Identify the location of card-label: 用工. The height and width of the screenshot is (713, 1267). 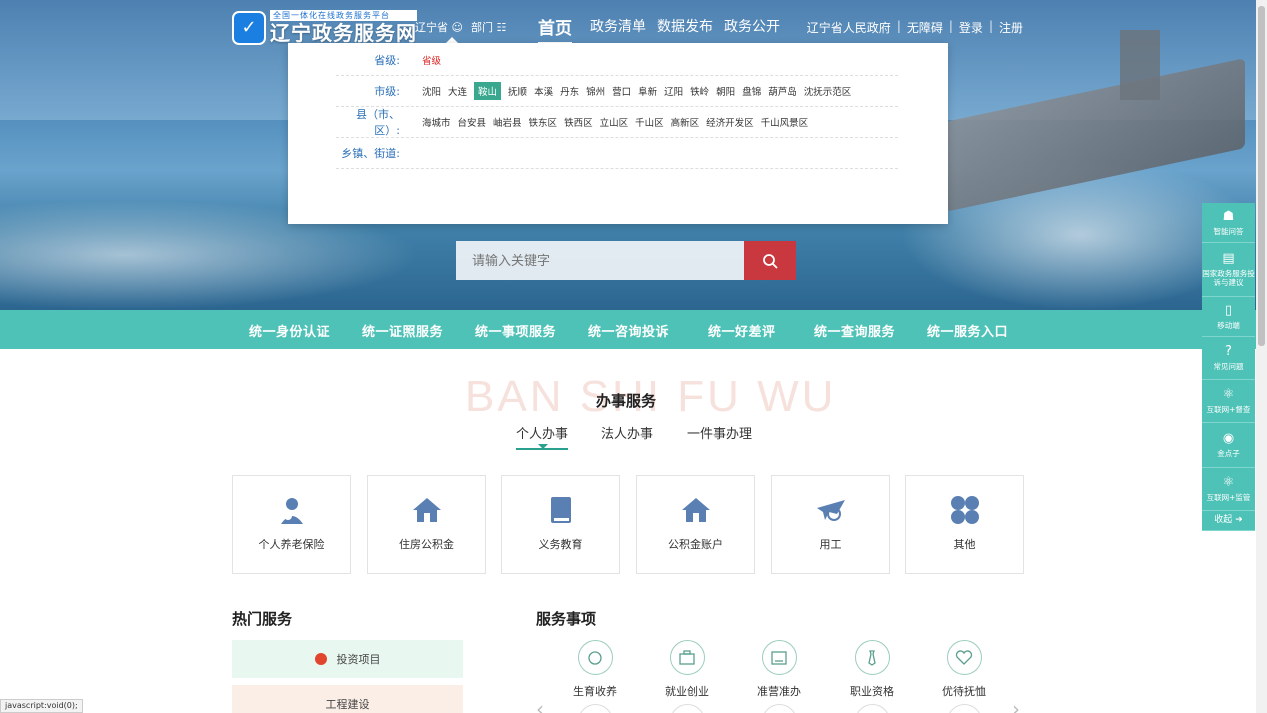
(830, 544).